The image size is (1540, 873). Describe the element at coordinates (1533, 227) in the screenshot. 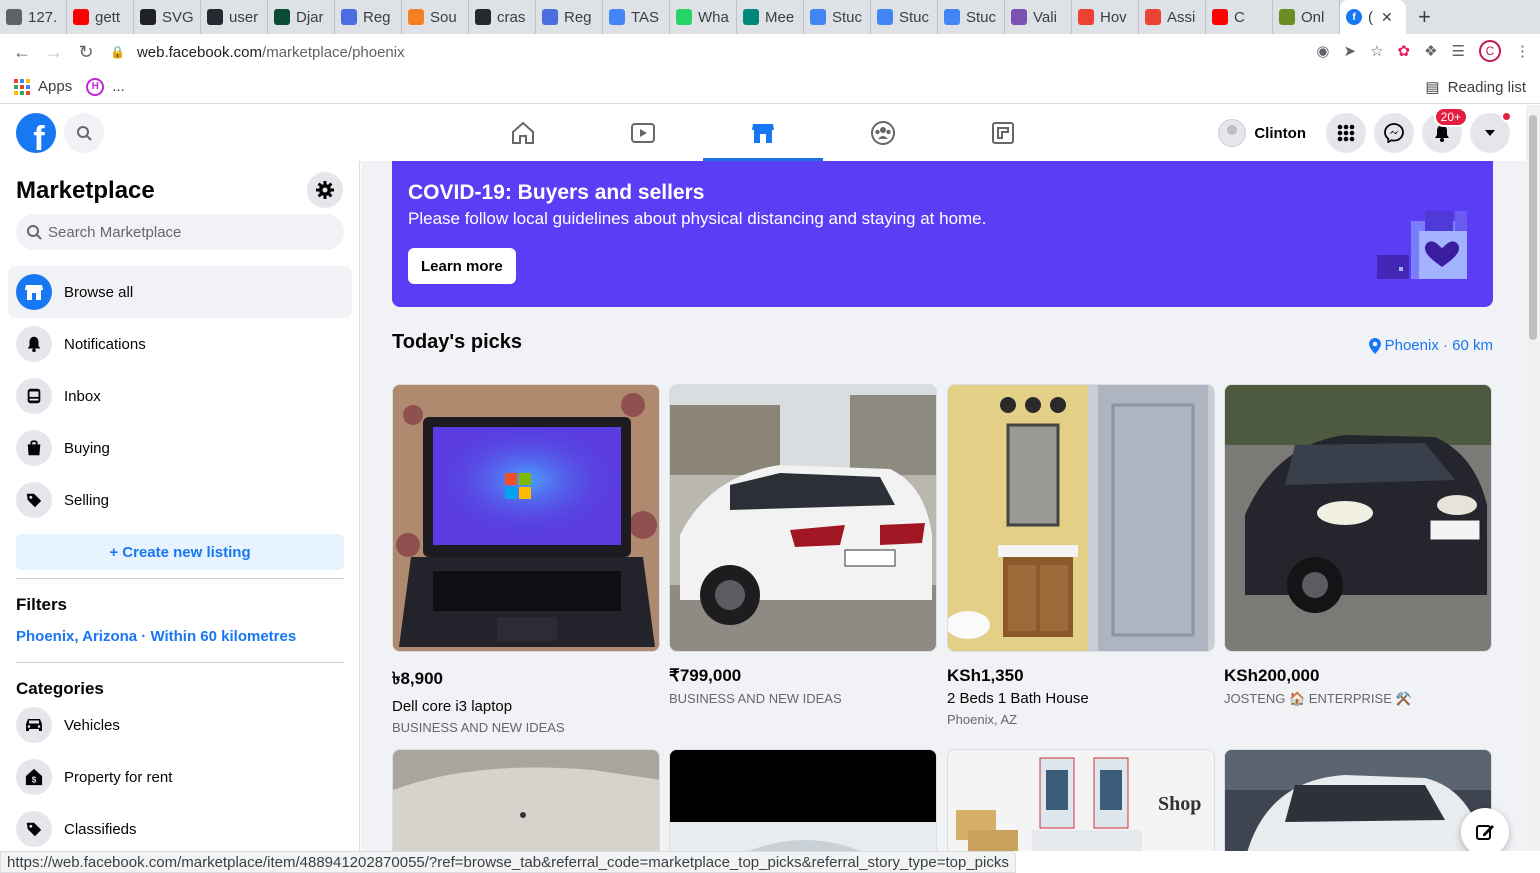

I see `scrollbar-thumb` at that location.